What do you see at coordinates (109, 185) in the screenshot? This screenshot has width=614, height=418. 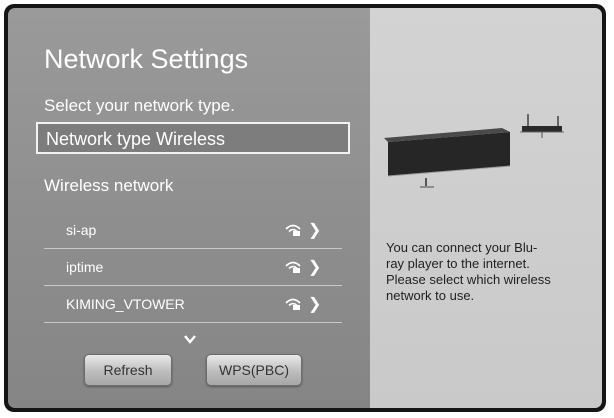 I see `wireless-network-heading: Wireless network` at bounding box center [109, 185].